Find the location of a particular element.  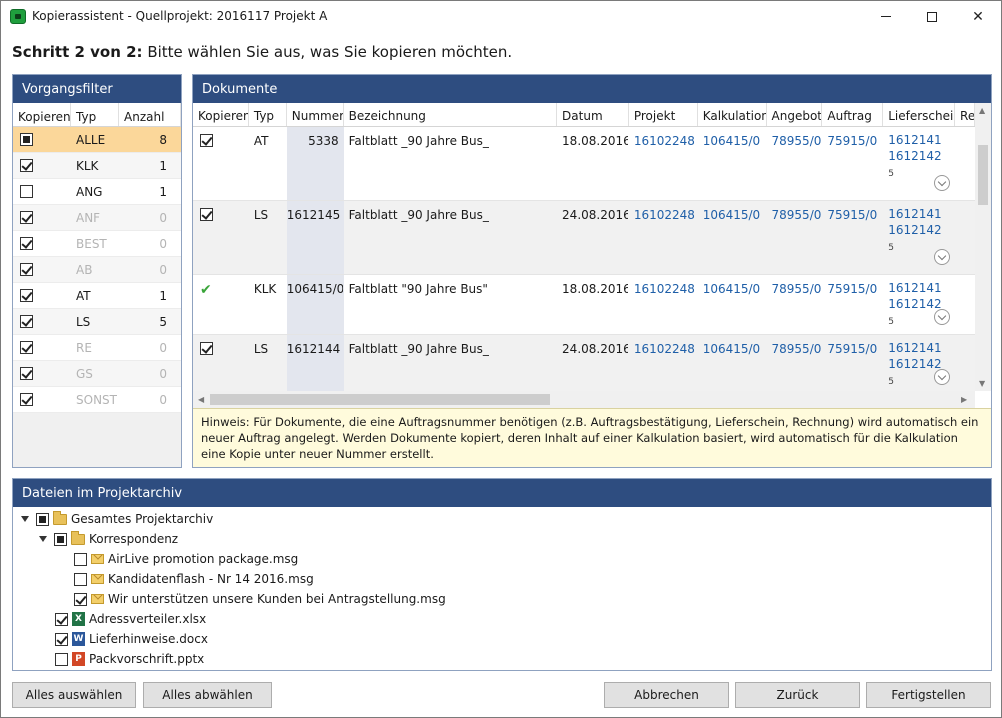

column-header-projekt: Projekt is located at coordinates (663, 114).